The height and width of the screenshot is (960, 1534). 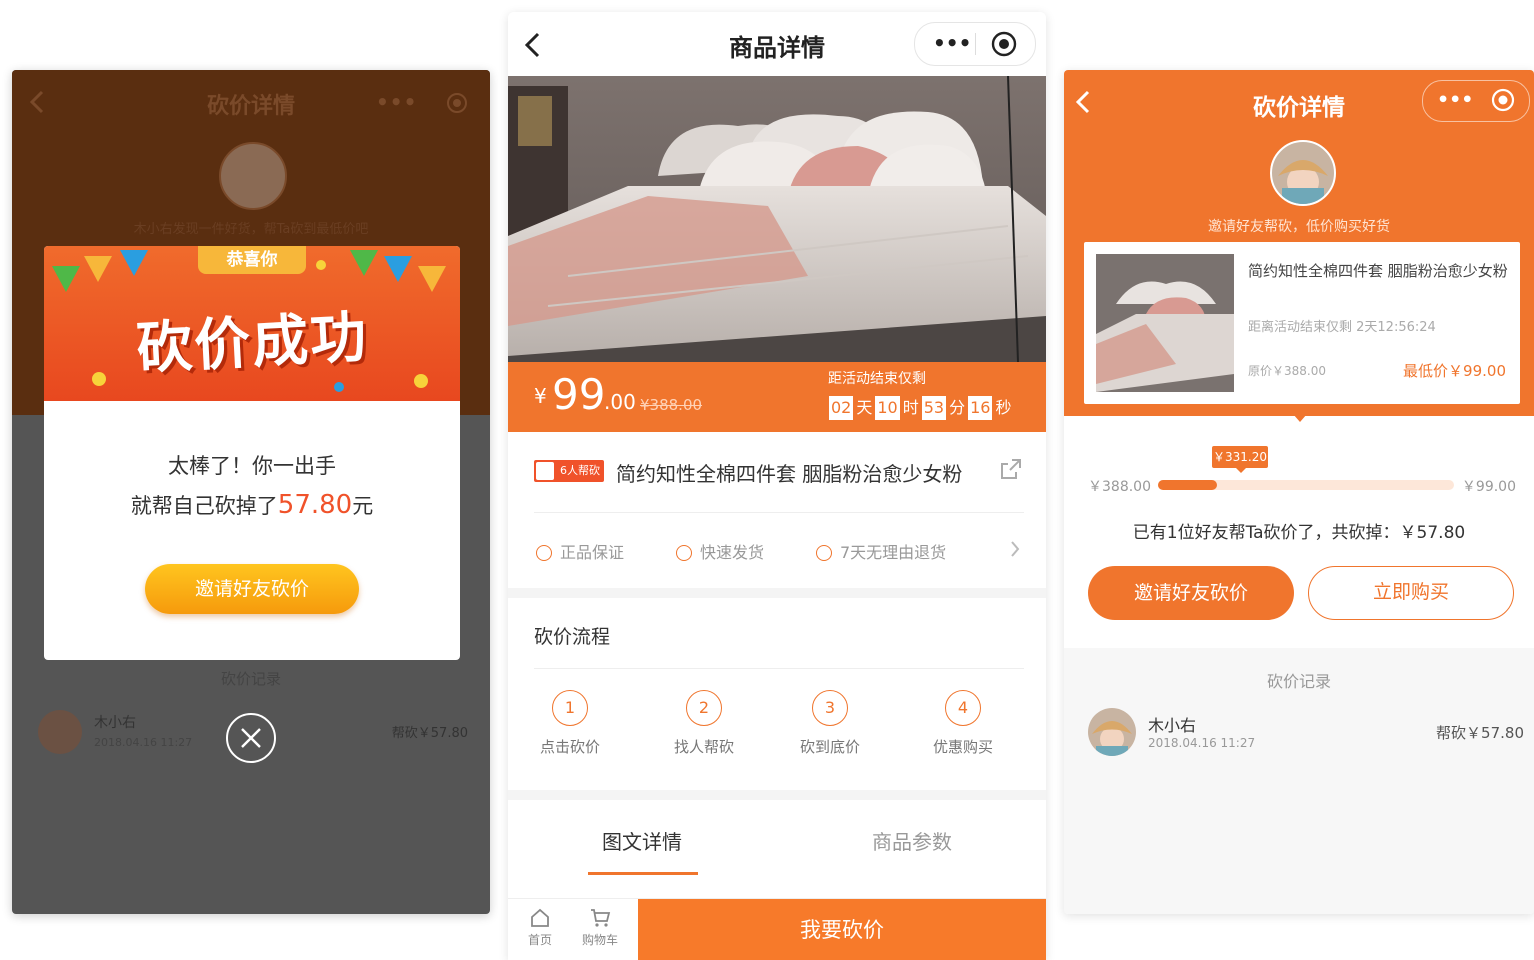 What do you see at coordinates (363, 506) in the screenshot?
I see `line2-suffix: 元` at bounding box center [363, 506].